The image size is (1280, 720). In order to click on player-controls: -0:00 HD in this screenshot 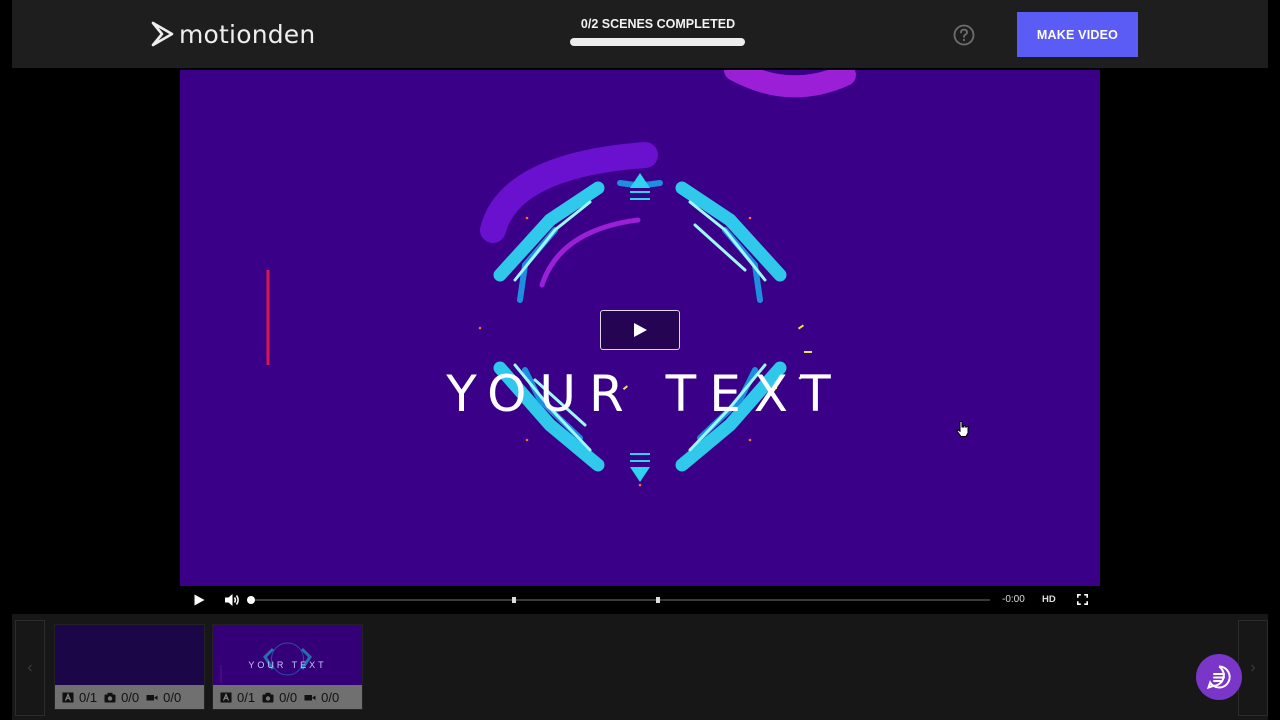, I will do `click(640, 600)`.